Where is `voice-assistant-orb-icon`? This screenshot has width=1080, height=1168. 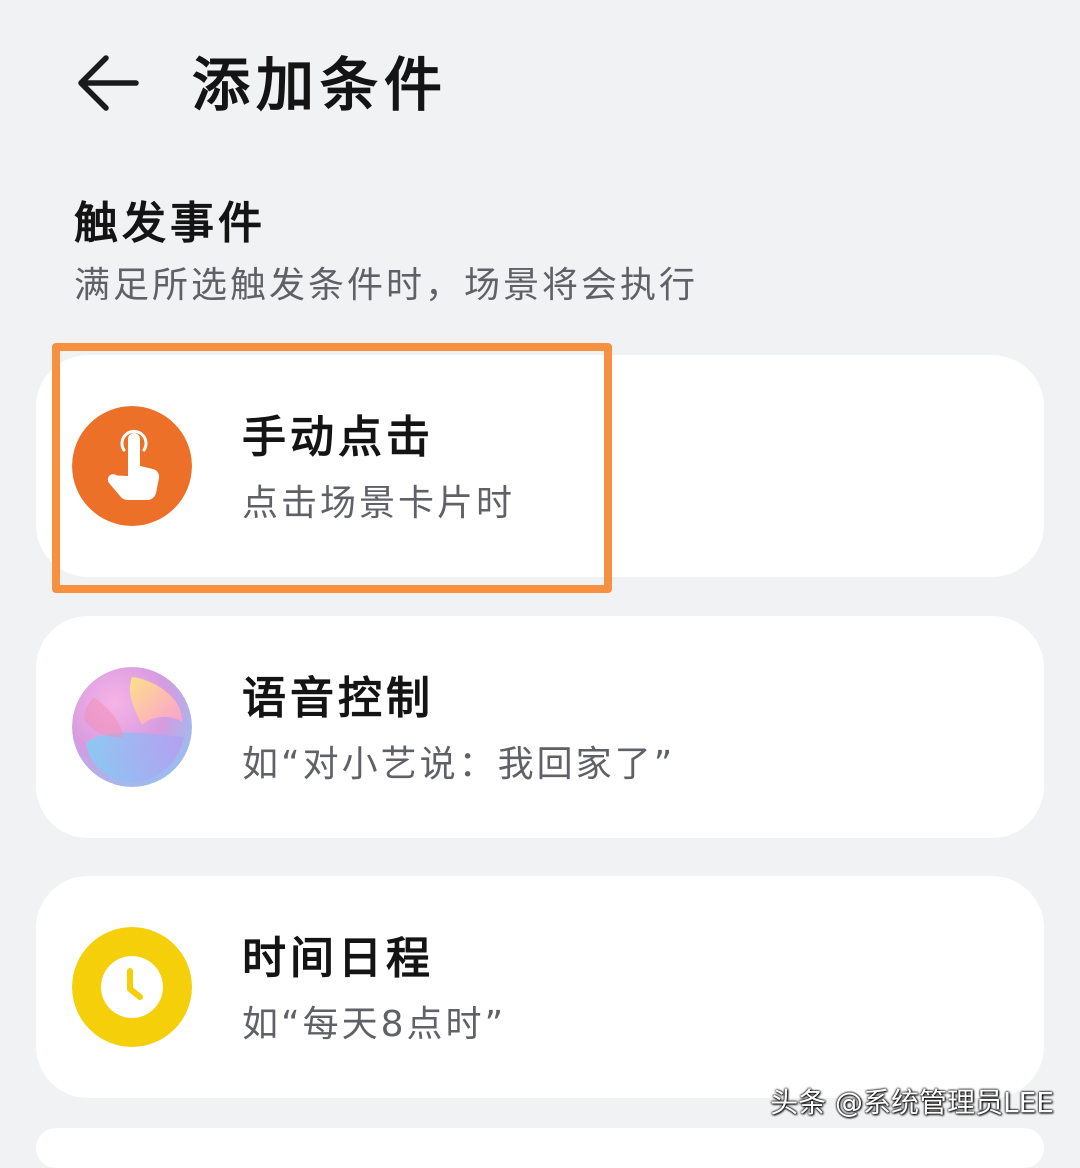 voice-assistant-orb-icon is located at coordinates (132, 727).